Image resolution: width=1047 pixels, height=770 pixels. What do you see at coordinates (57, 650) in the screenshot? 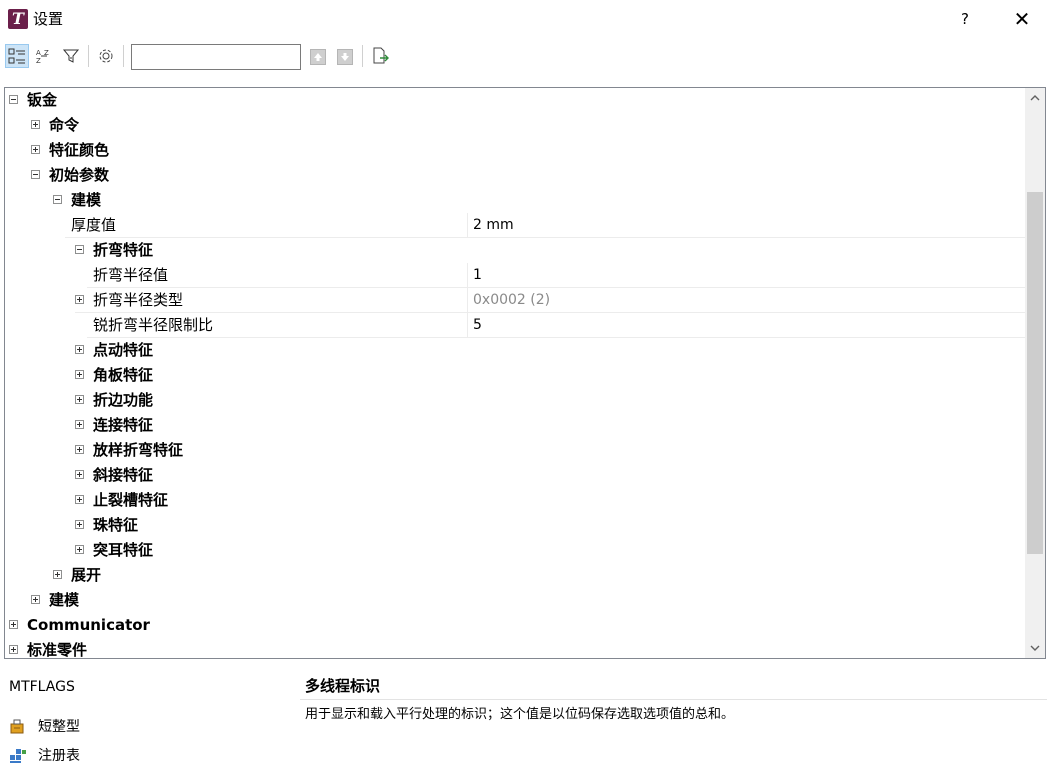
I see `tree-node-label: 标准零件` at bounding box center [57, 650].